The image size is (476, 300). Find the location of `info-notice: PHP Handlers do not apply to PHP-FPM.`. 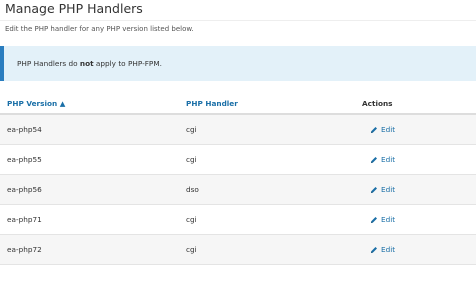

info-notice: PHP Handlers do not apply to PHP-FPM. is located at coordinates (238, 63).